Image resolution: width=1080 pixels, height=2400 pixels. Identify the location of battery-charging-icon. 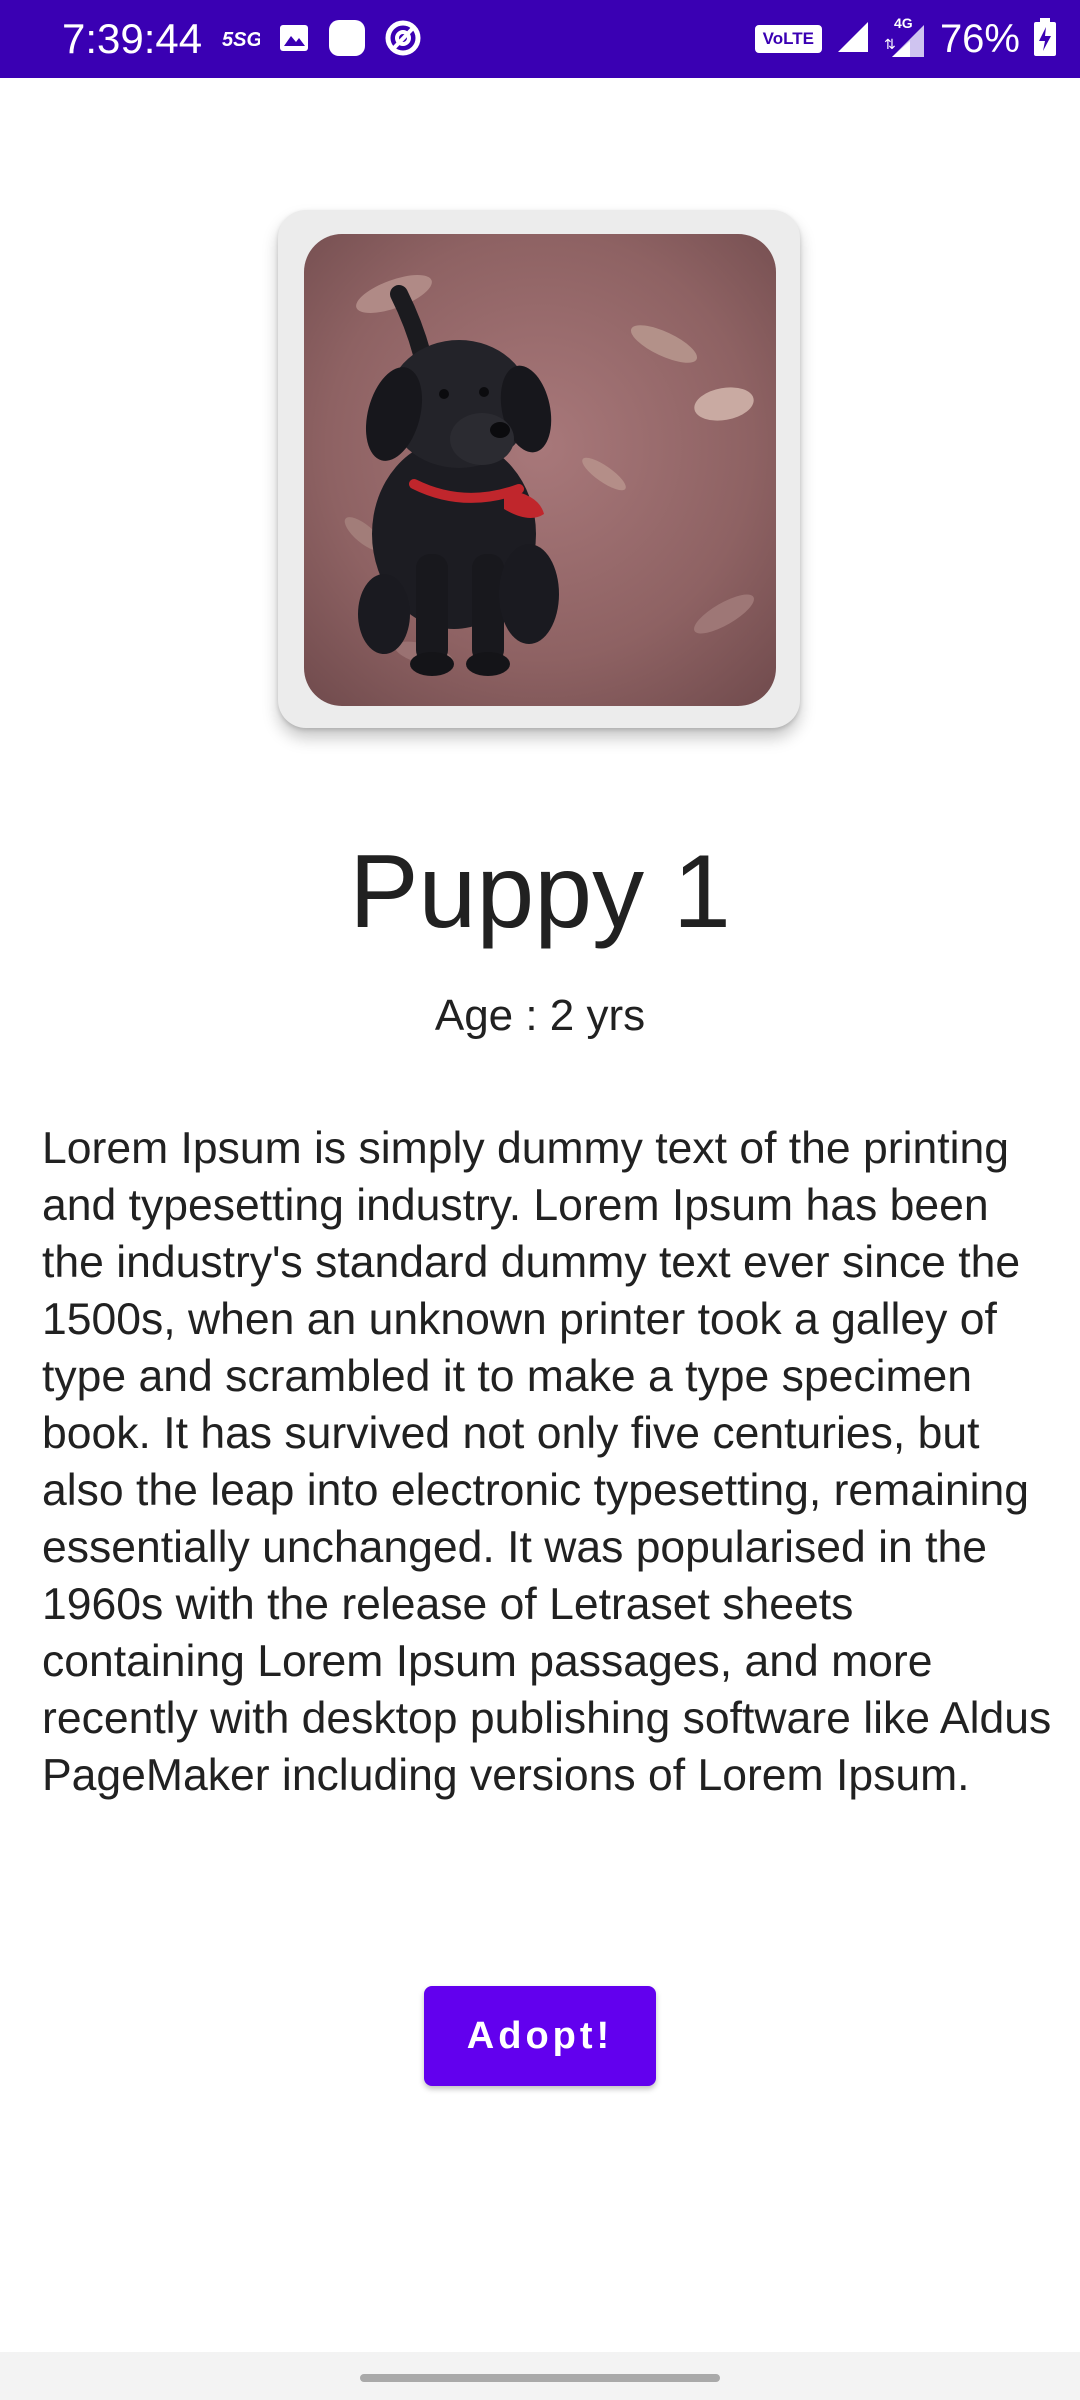
(1045, 39).